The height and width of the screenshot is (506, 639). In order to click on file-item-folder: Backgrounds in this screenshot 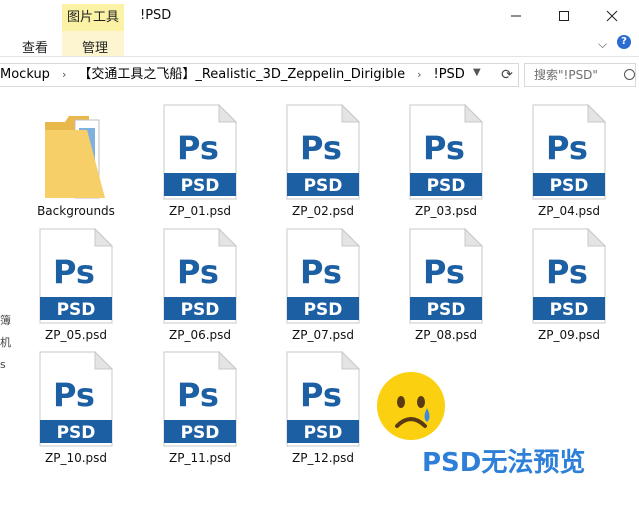, I will do `click(76, 164)`.